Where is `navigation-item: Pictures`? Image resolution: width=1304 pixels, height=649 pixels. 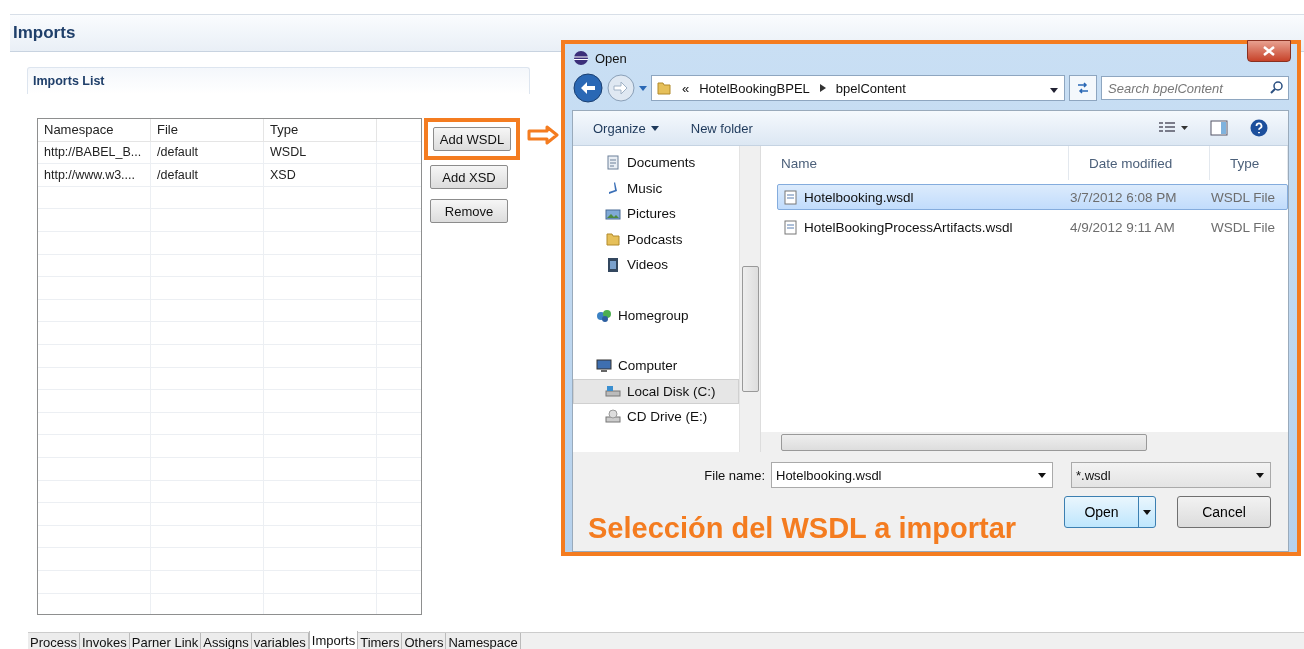 navigation-item: Pictures is located at coordinates (656, 214).